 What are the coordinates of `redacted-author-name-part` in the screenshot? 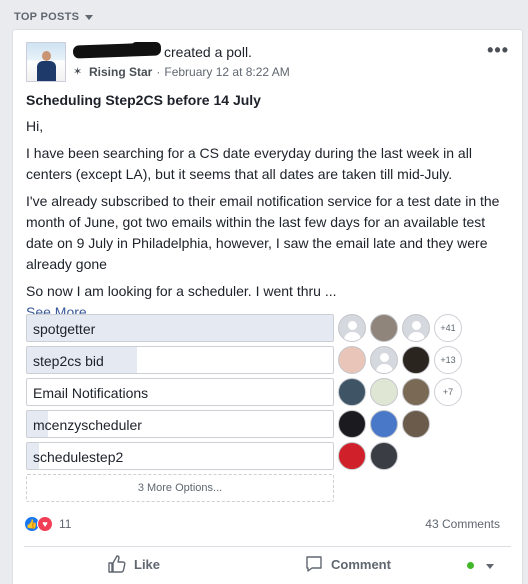 It's located at (146, 47).